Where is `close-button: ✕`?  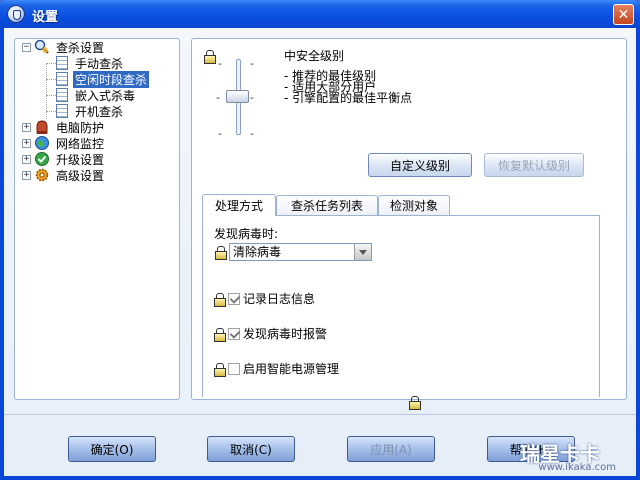 close-button: ✕ is located at coordinates (623, 14).